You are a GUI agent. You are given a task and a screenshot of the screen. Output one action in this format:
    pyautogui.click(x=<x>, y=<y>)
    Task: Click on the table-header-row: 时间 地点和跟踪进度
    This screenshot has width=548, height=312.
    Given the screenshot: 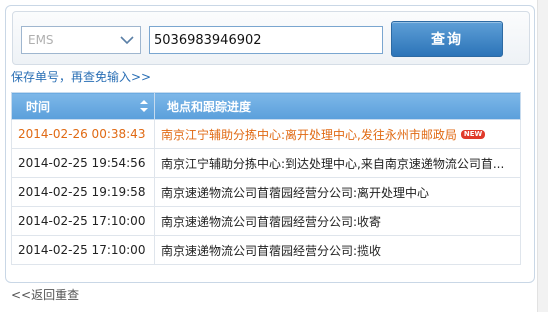 What is the action you would take?
    pyautogui.click(x=266, y=106)
    